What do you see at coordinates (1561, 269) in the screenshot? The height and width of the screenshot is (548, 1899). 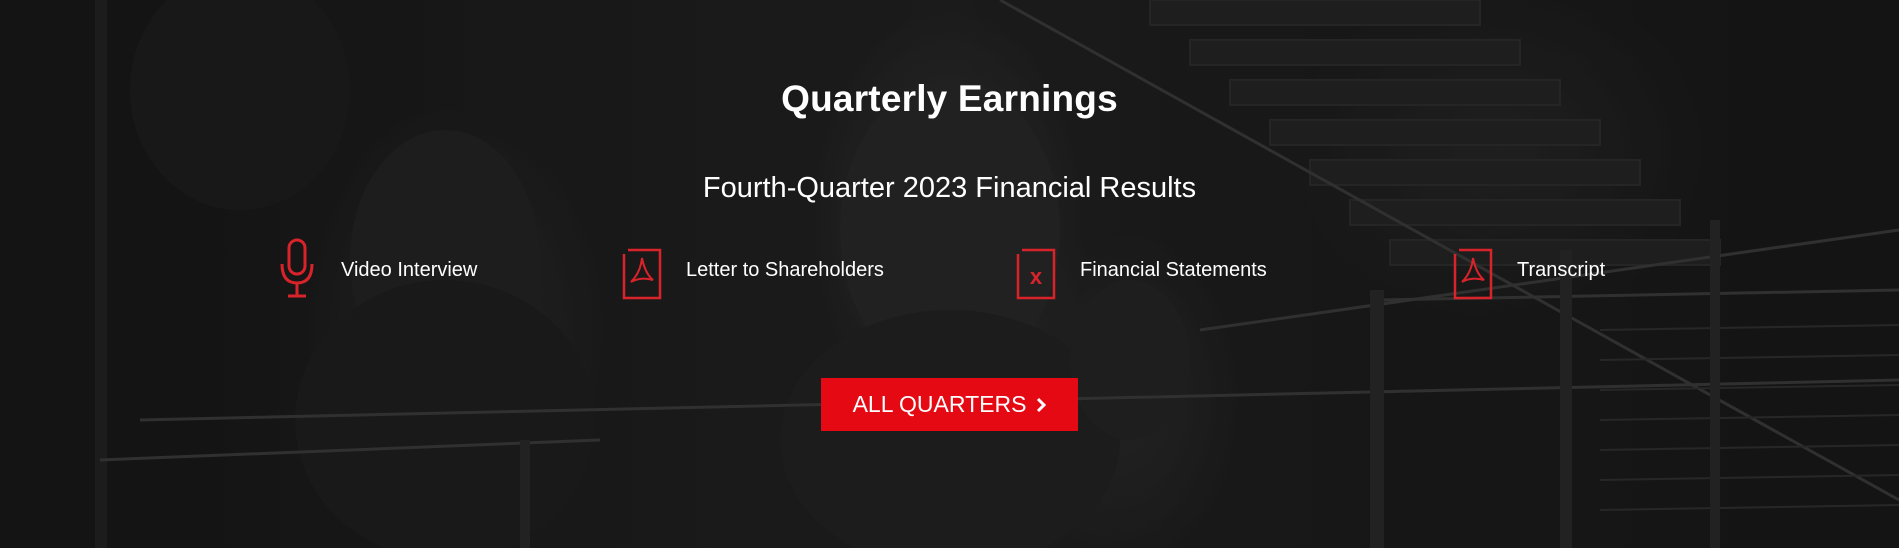 I see `transcript-label: Transcript` at bounding box center [1561, 269].